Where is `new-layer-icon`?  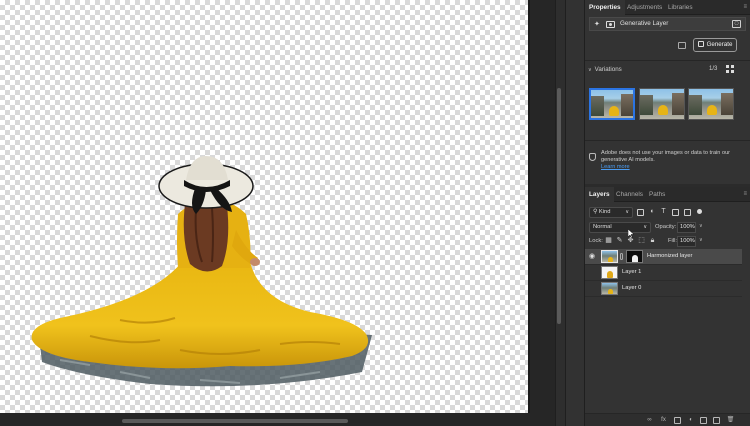 new-layer-icon is located at coordinates (716, 420).